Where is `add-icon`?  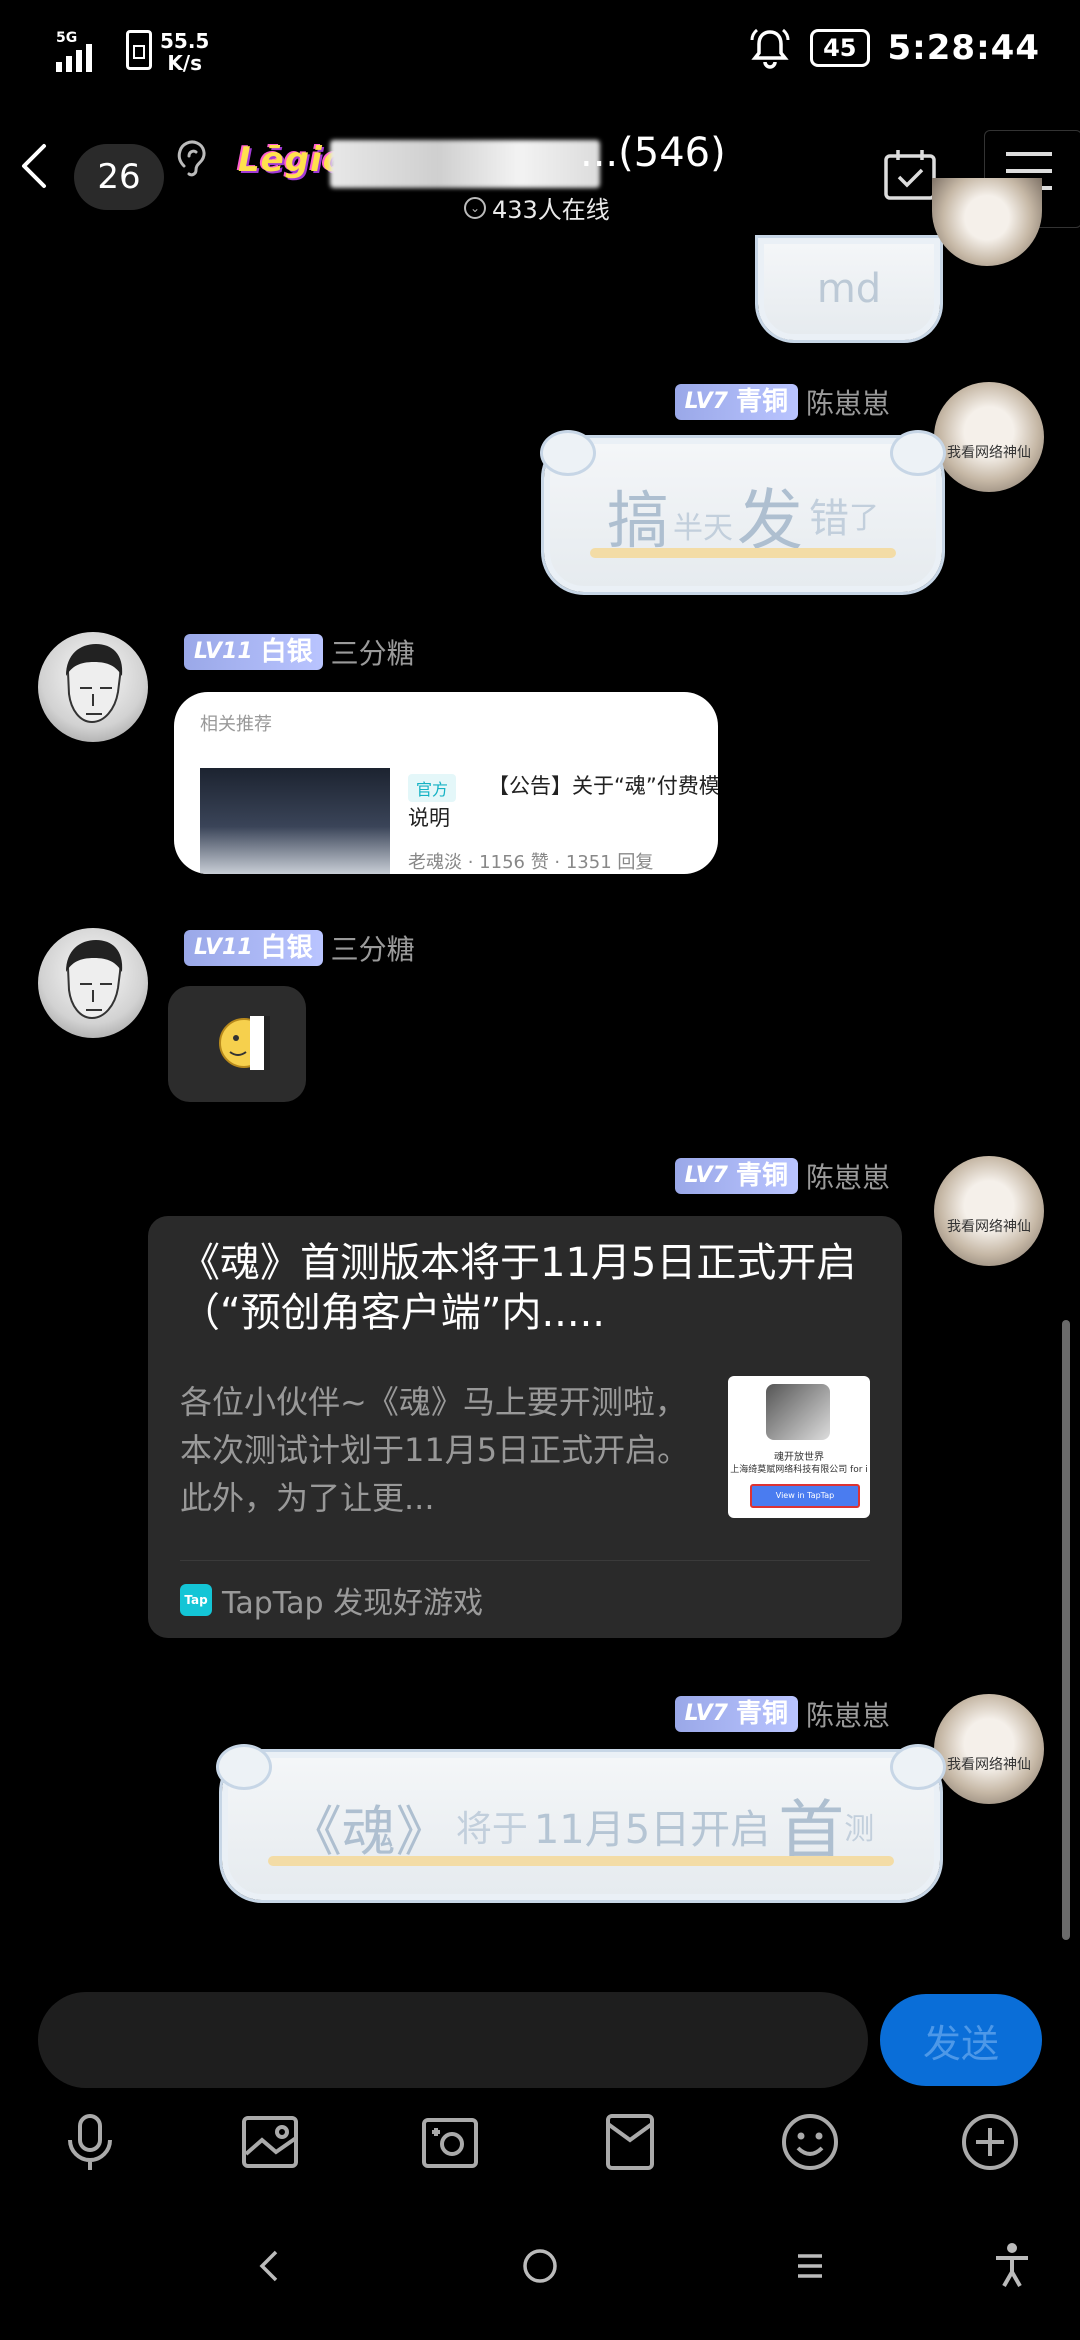
add-icon is located at coordinates (990, 2142).